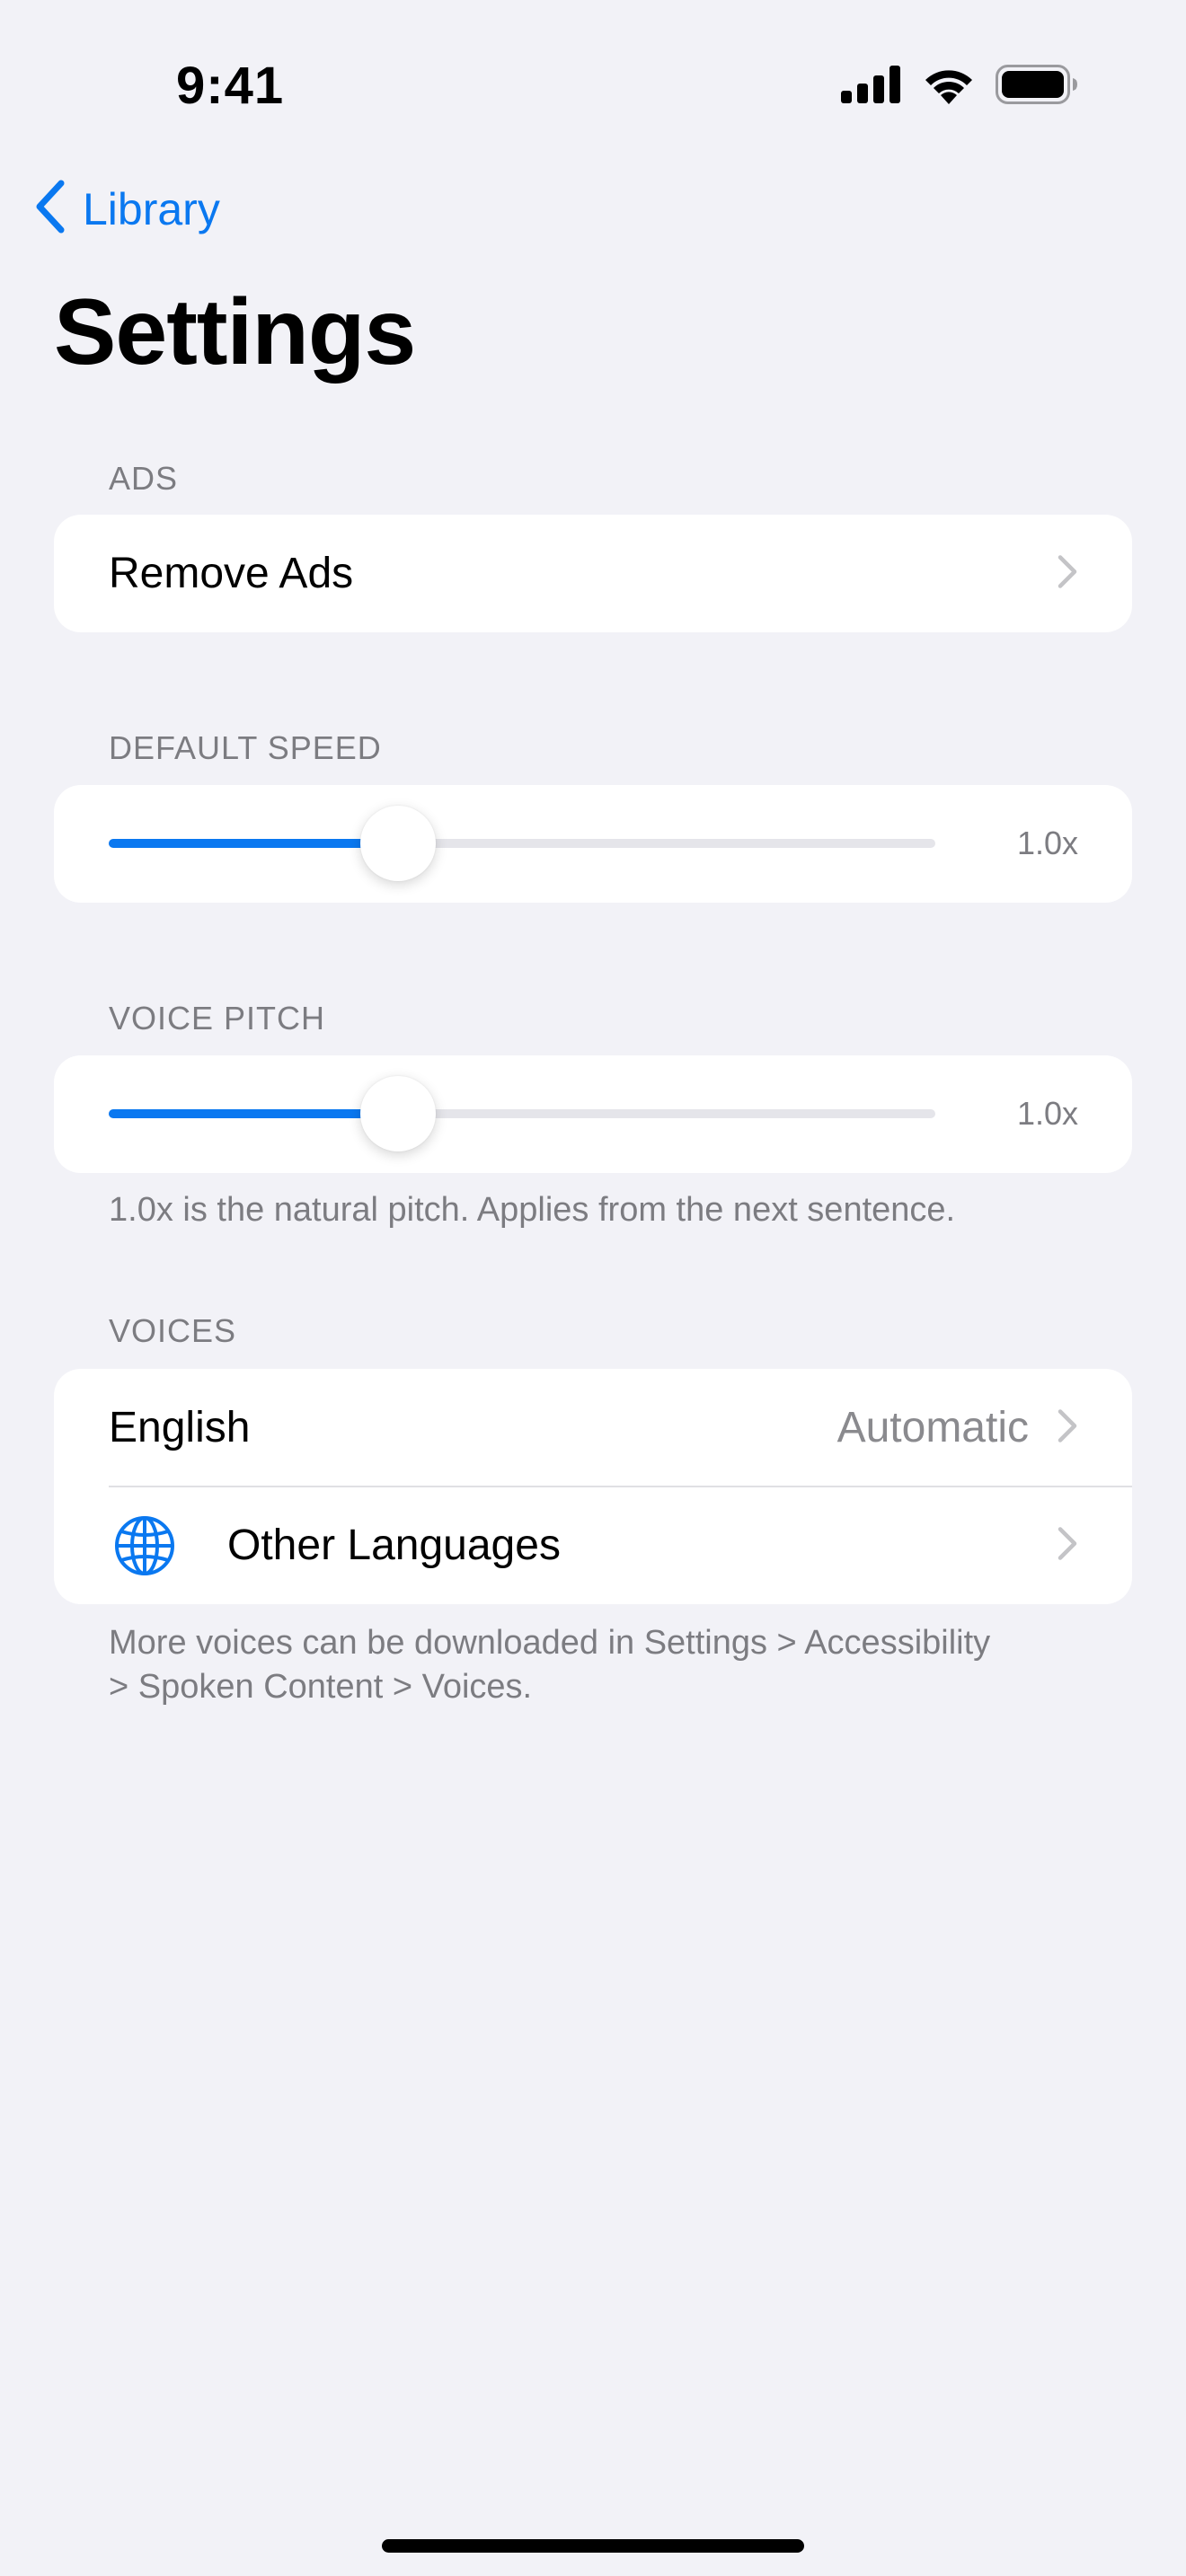 The height and width of the screenshot is (2576, 1186). Describe the element at coordinates (321, 1687) in the screenshot. I see `voices-footnote-line2: > Spoken Content > Voices.` at that location.